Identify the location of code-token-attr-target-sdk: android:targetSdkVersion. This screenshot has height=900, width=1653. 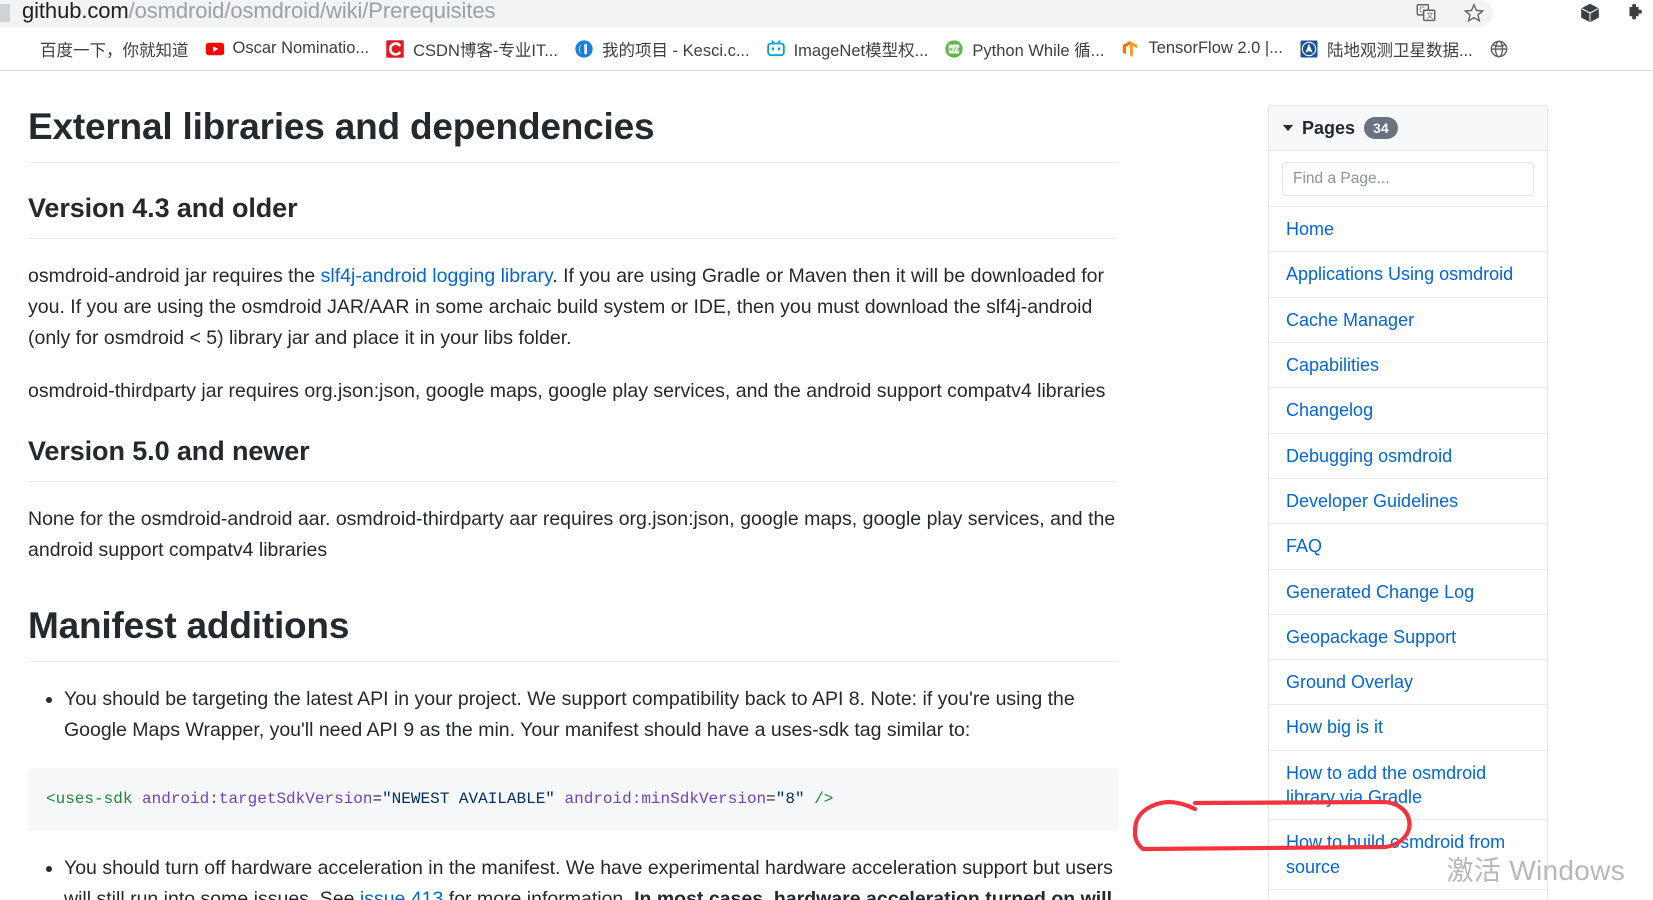
(257, 798).